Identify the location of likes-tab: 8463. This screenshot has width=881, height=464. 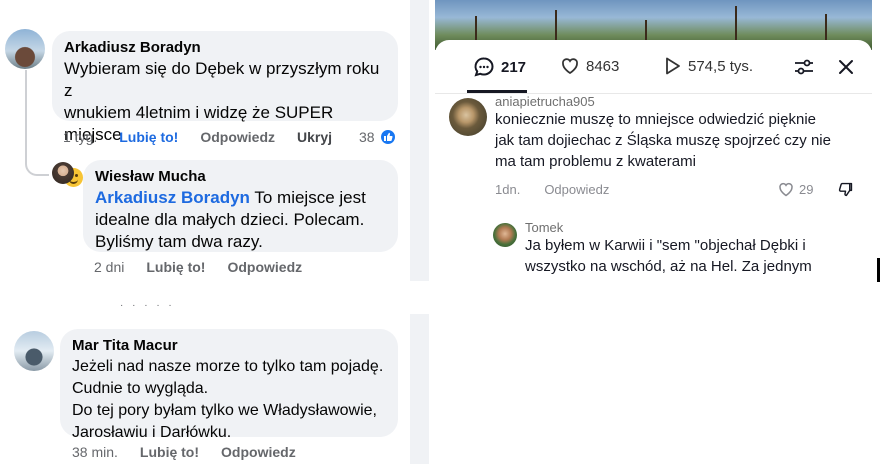
(589, 66).